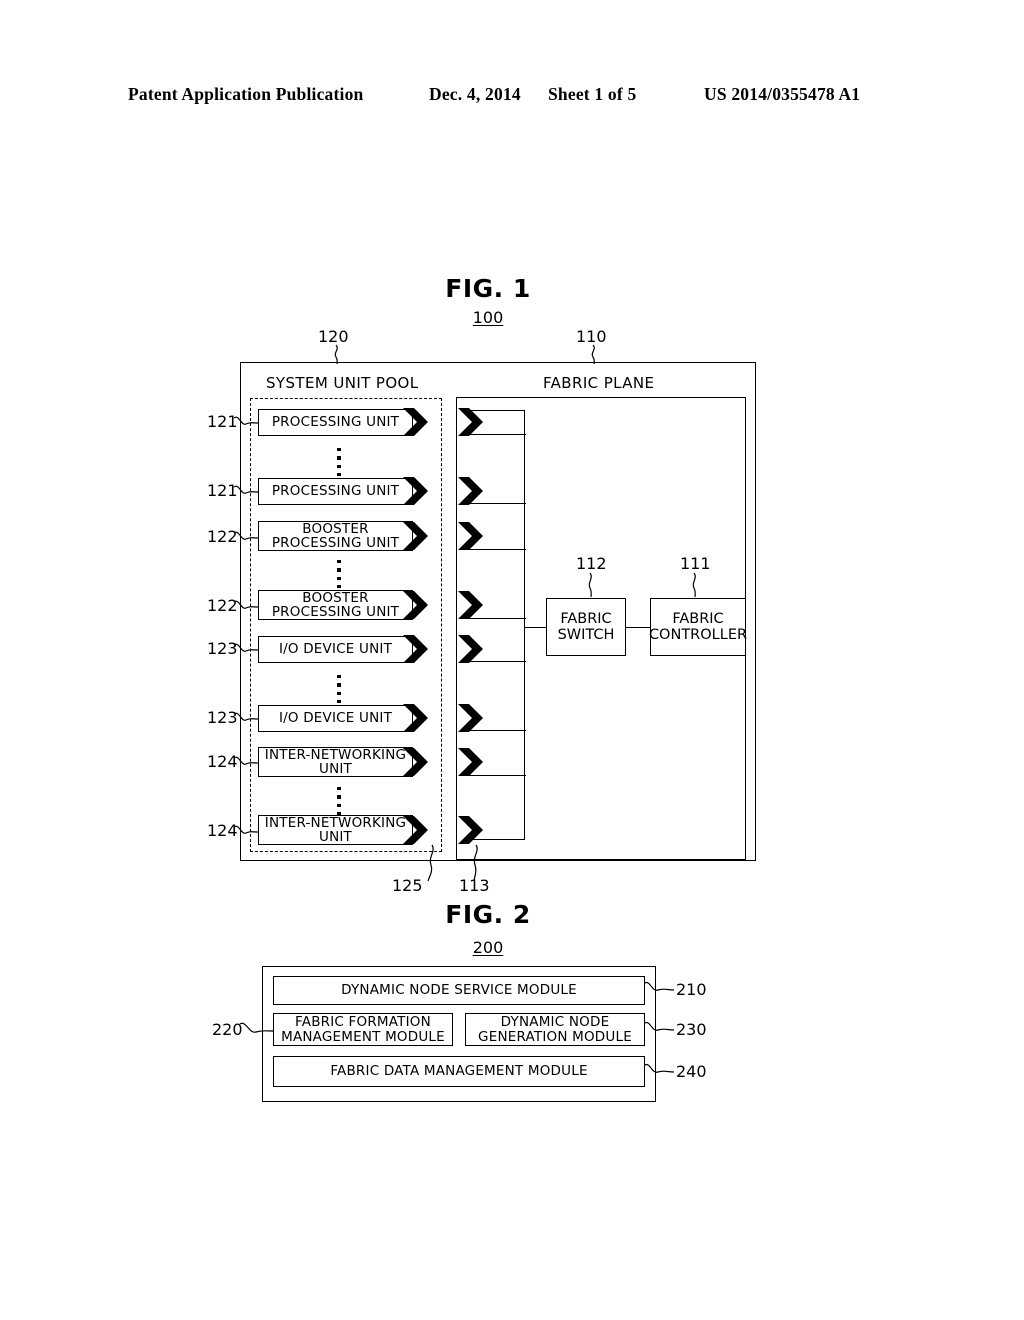  I want to click on module-label: FABRIC FORMATION MANAGEMENT MODULE, so click(363, 1029).